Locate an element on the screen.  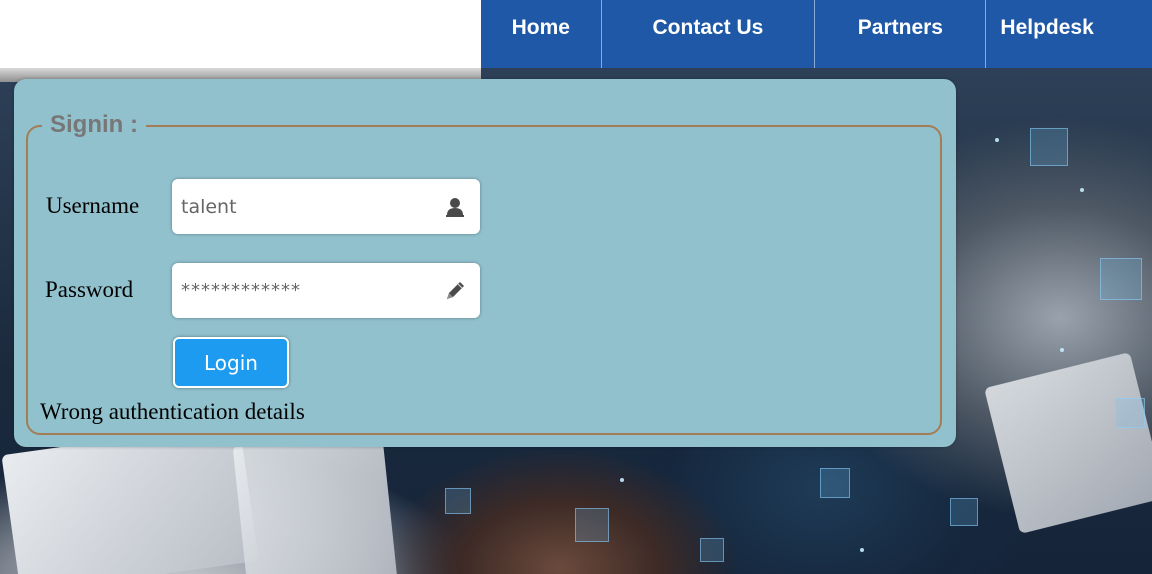
username-input: talent is located at coordinates (326, 206).